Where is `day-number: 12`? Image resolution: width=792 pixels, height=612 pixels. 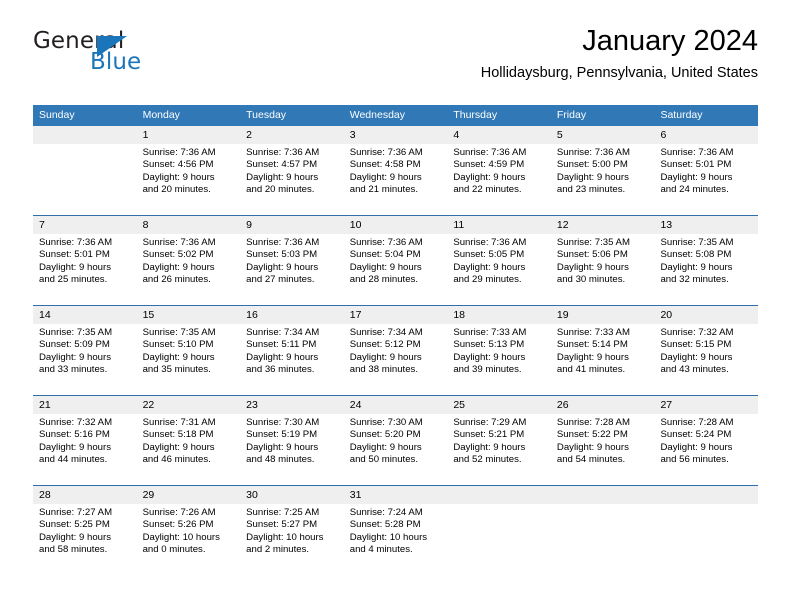
day-number: 12 is located at coordinates (603, 225).